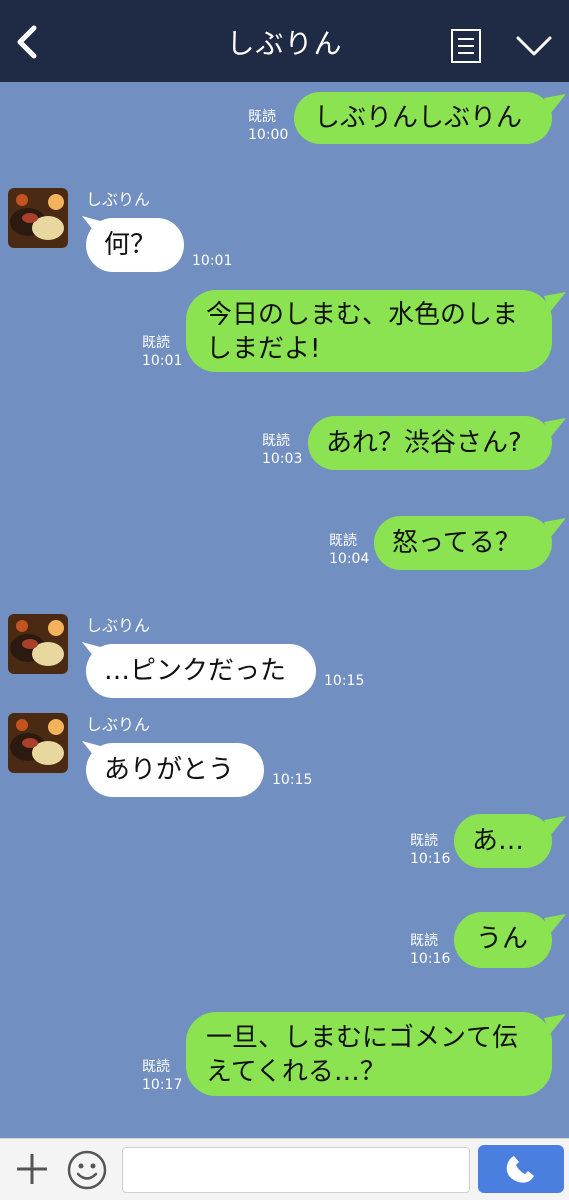 The height and width of the screenshot is (1200, 569). I want to click on message-composer, so click(284, 1169).